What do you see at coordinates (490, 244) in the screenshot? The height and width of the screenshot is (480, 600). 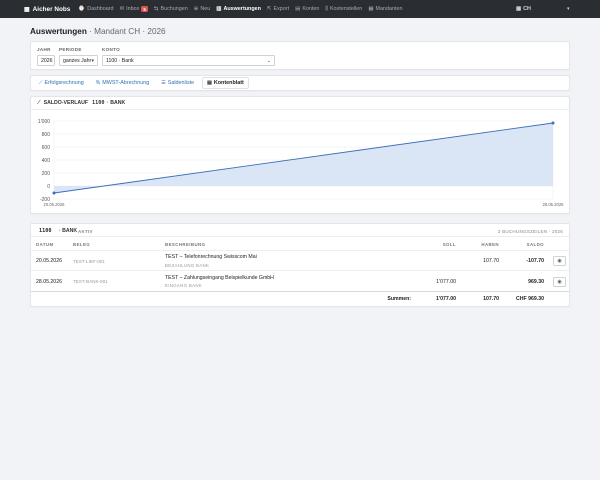 I see `col-header-credit: HABEN` at bounding box center [490, 244].